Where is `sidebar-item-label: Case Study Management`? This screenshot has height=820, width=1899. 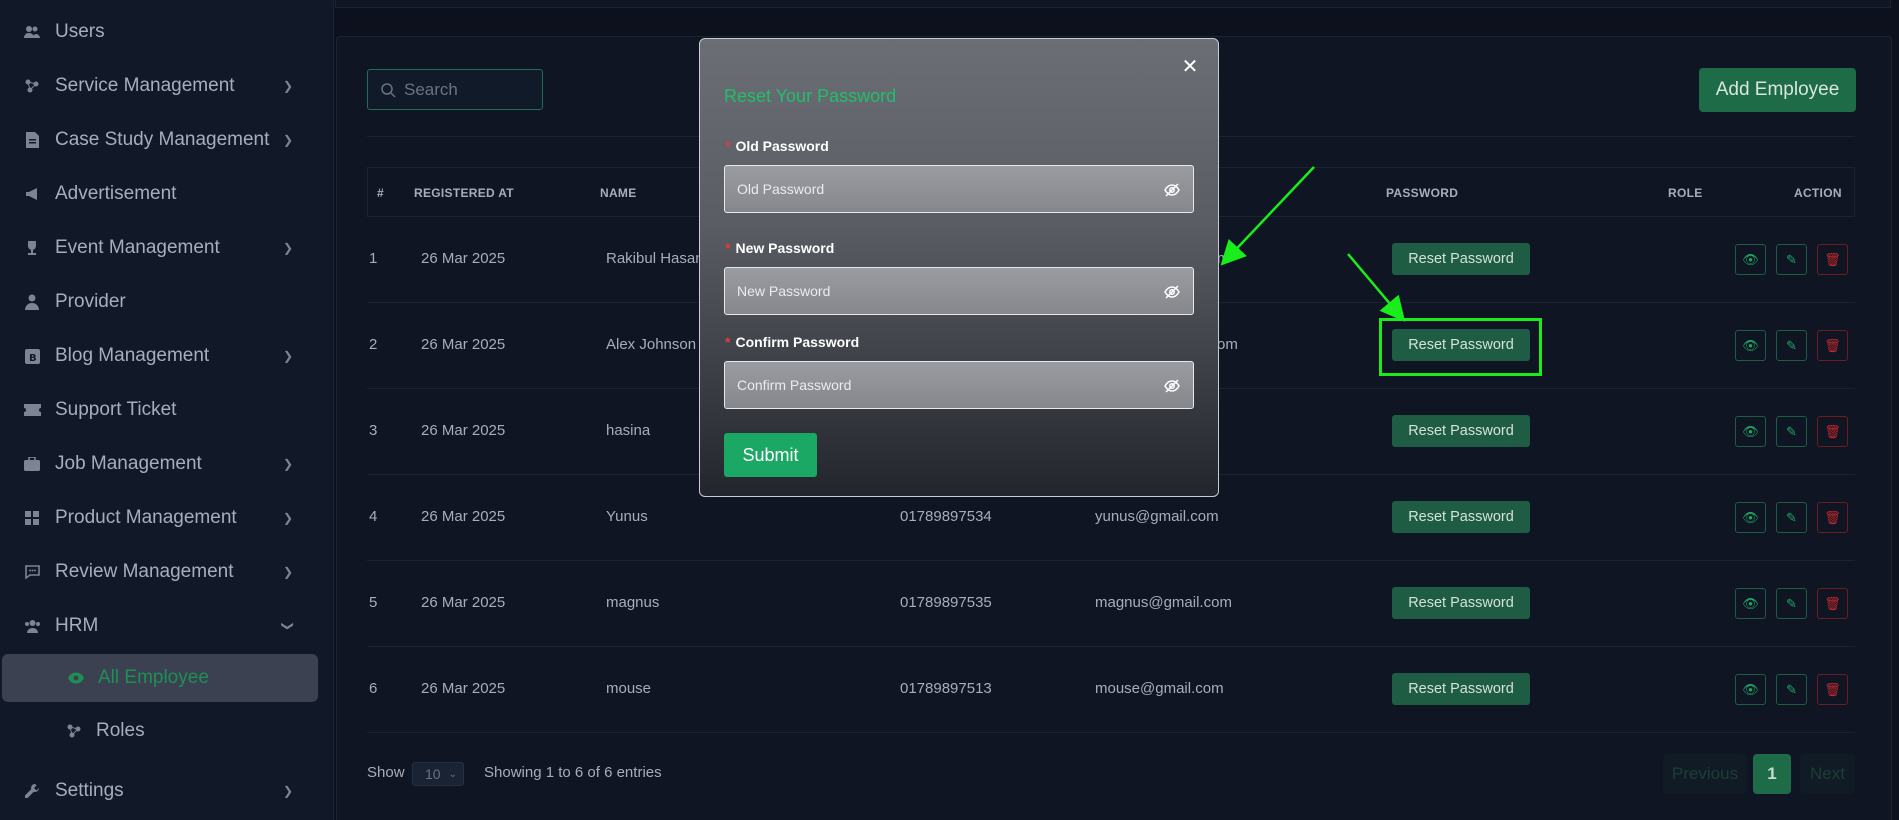
sidebar-item-label: Case Study Management is located at coordinates (162, 139).